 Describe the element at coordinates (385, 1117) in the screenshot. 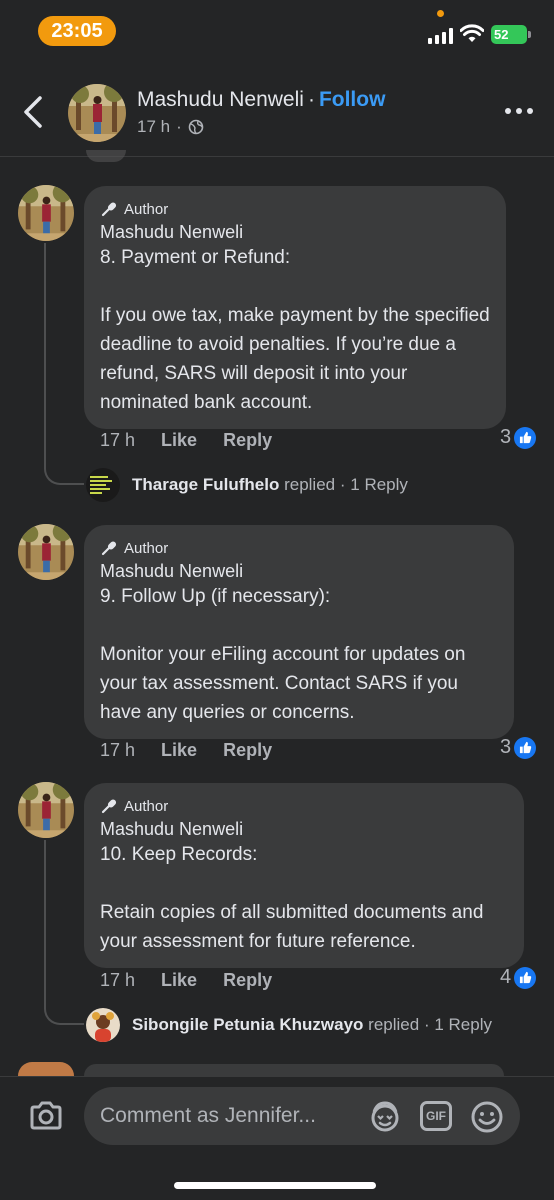

I see `avatar-sticker-icon` at that location.